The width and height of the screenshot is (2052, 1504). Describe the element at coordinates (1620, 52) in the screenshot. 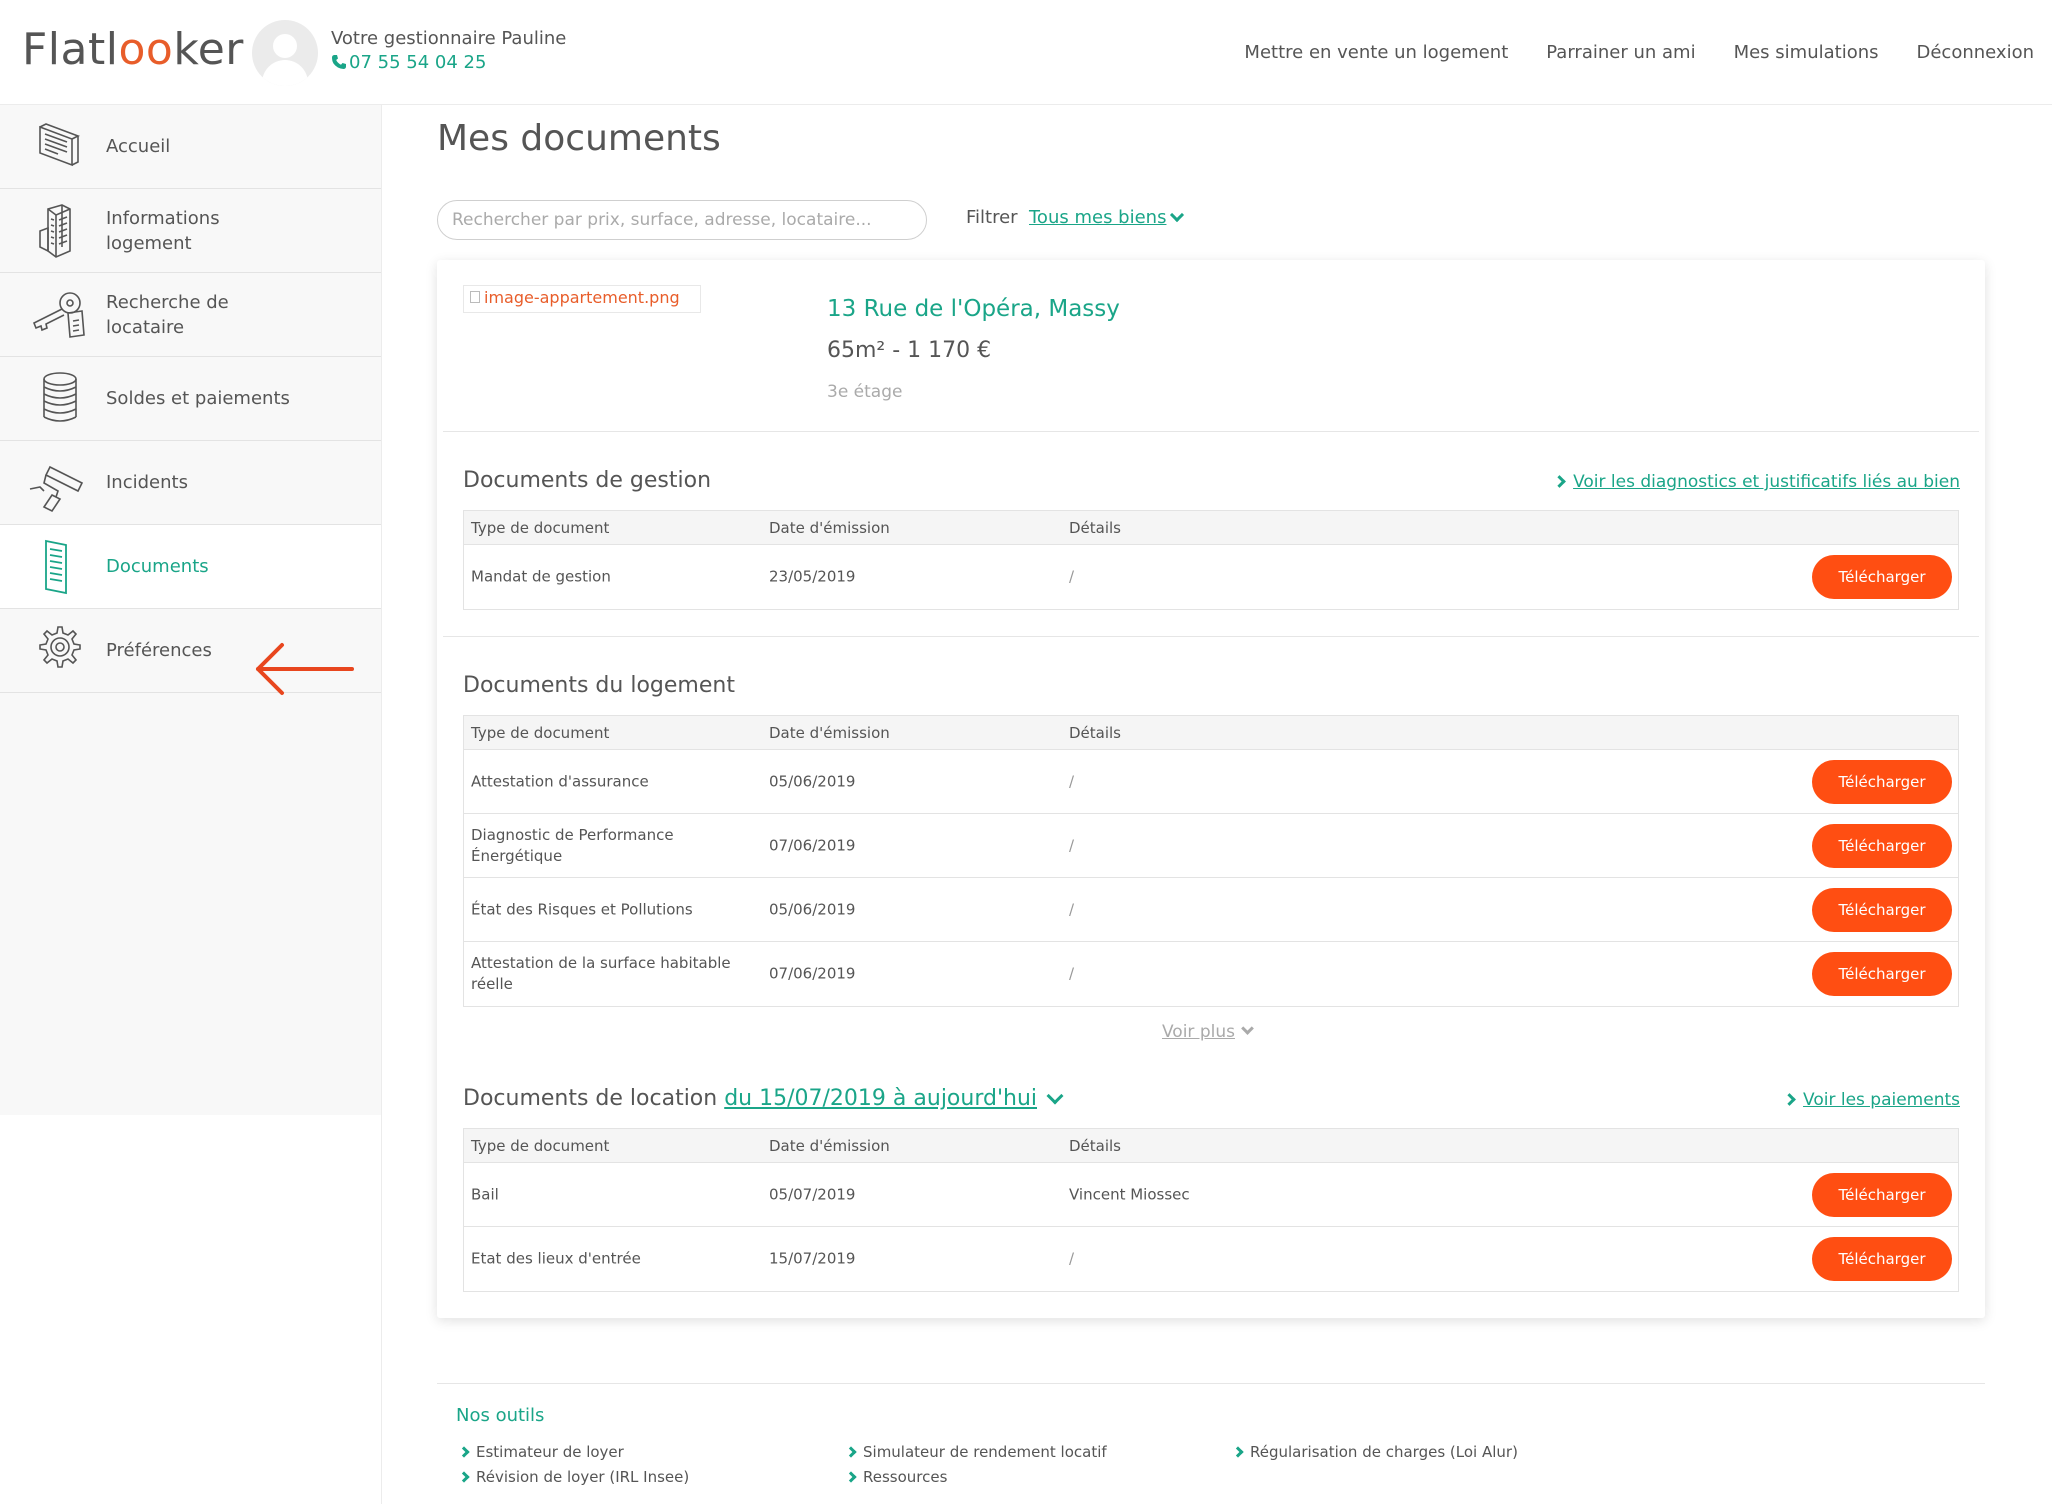

I see `nav-referral: Parrainer un ami` at that location.